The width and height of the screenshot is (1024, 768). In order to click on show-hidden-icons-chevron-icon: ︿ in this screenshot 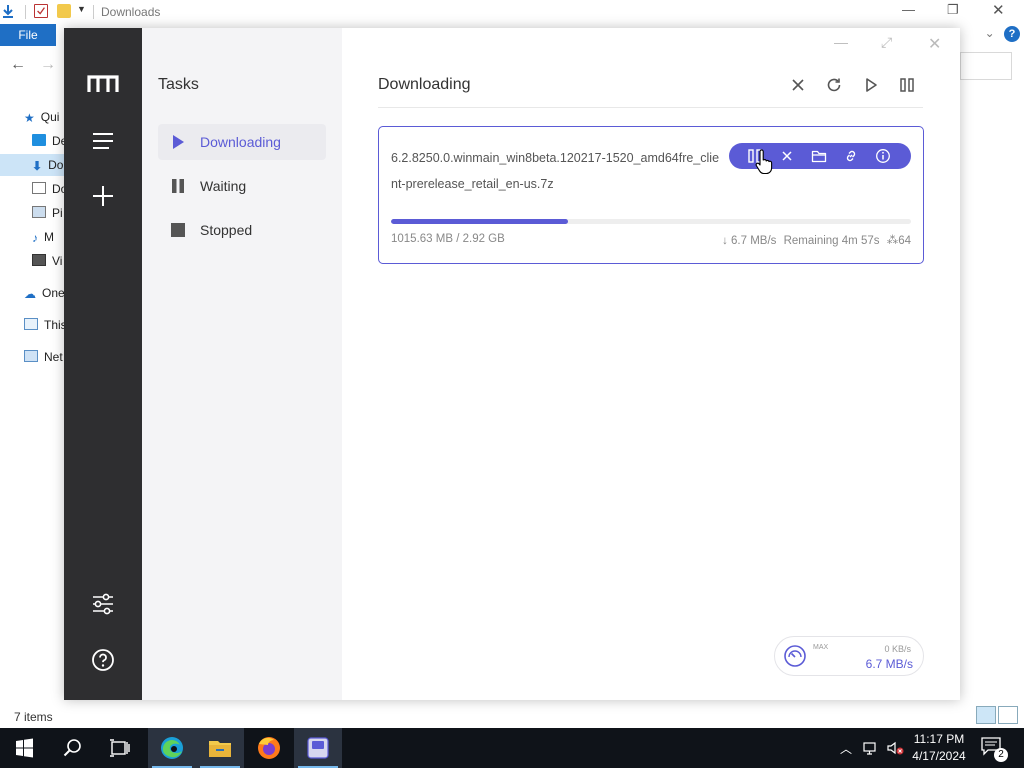, I will do `click(846, 748)`.